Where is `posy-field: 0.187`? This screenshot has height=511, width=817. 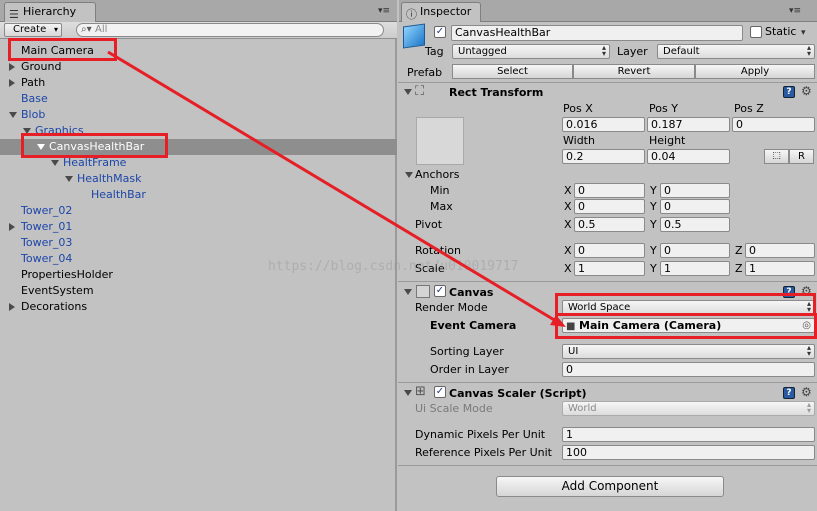 posy-field: 0.187 is located at coordinates (688, 124).